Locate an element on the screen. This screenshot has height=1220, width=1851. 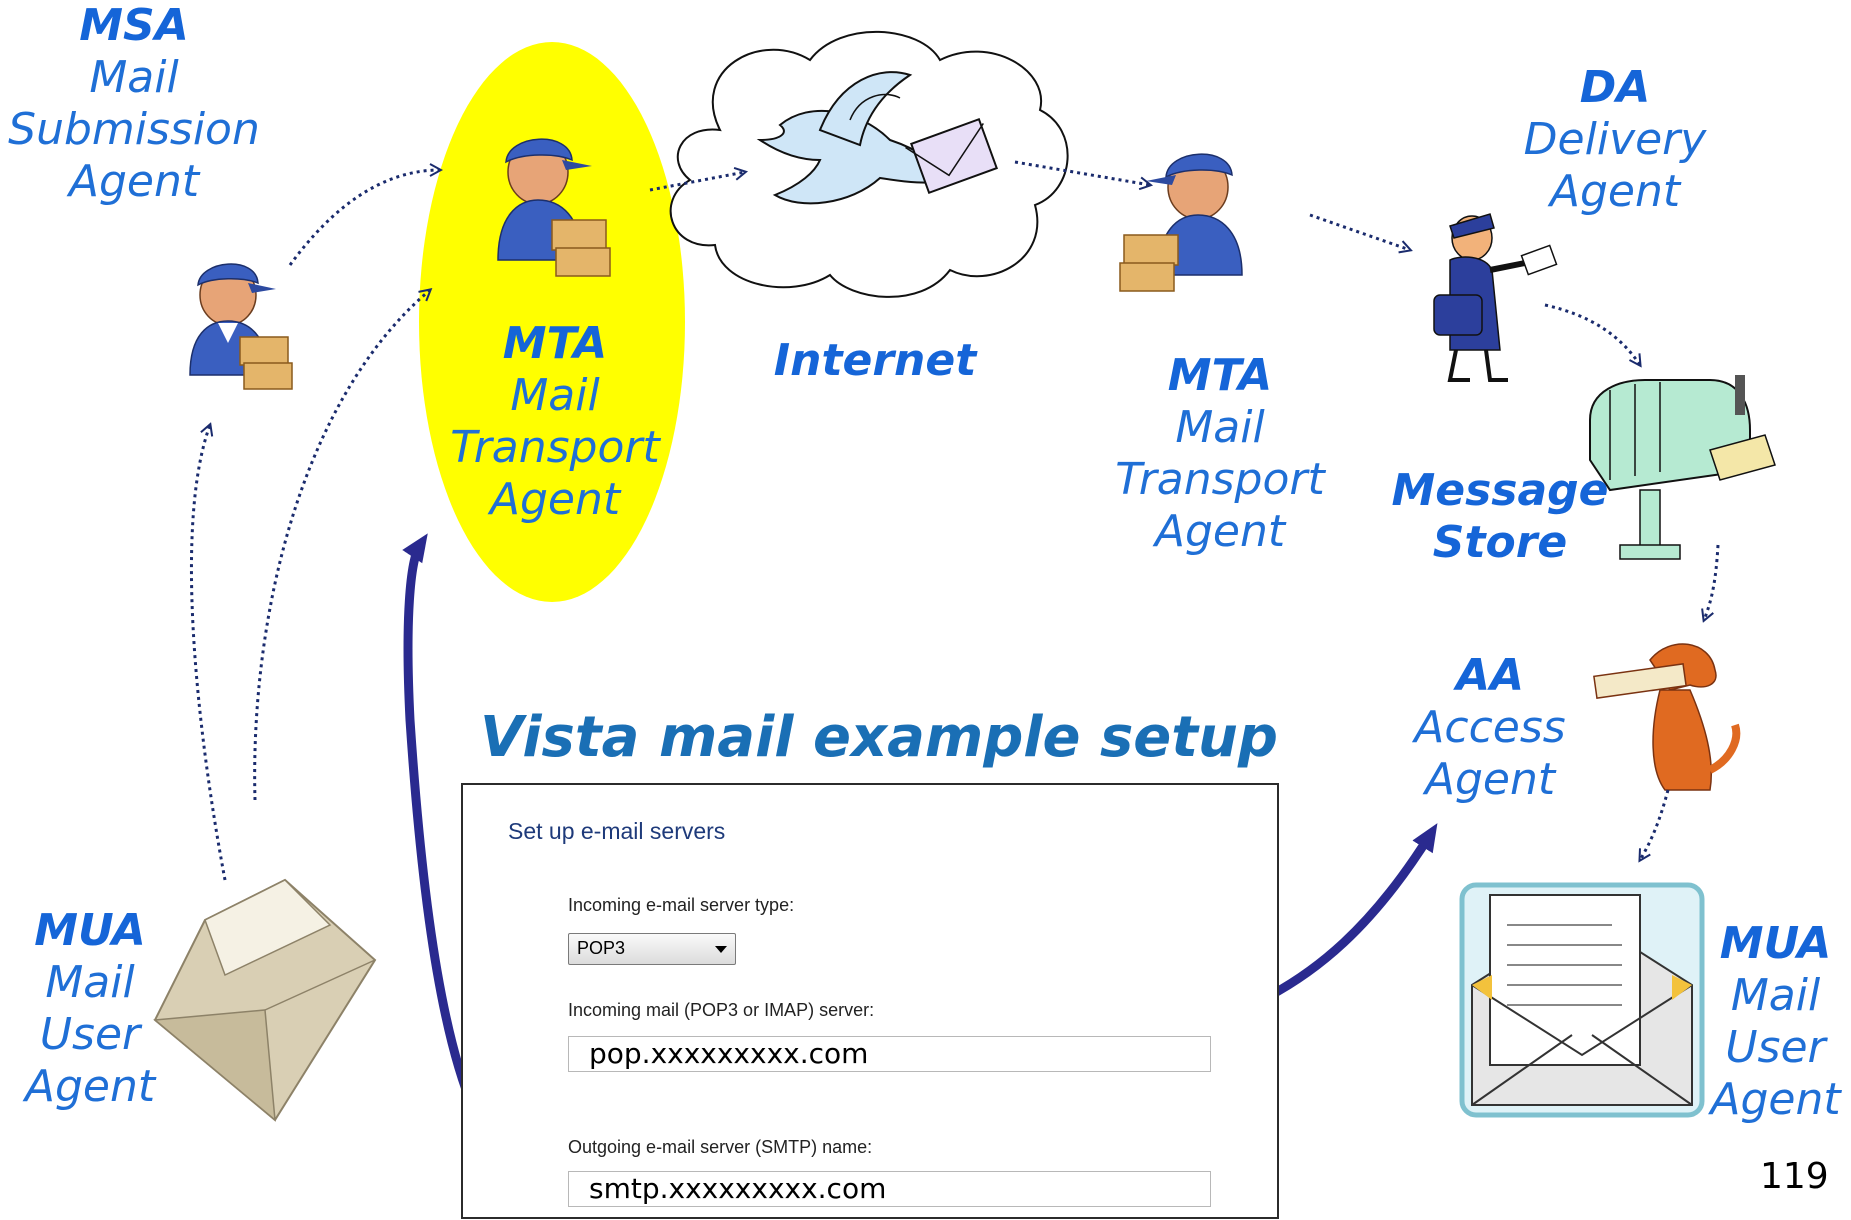
mta-right-line1: Mail is located at coordinates (1220, 427).